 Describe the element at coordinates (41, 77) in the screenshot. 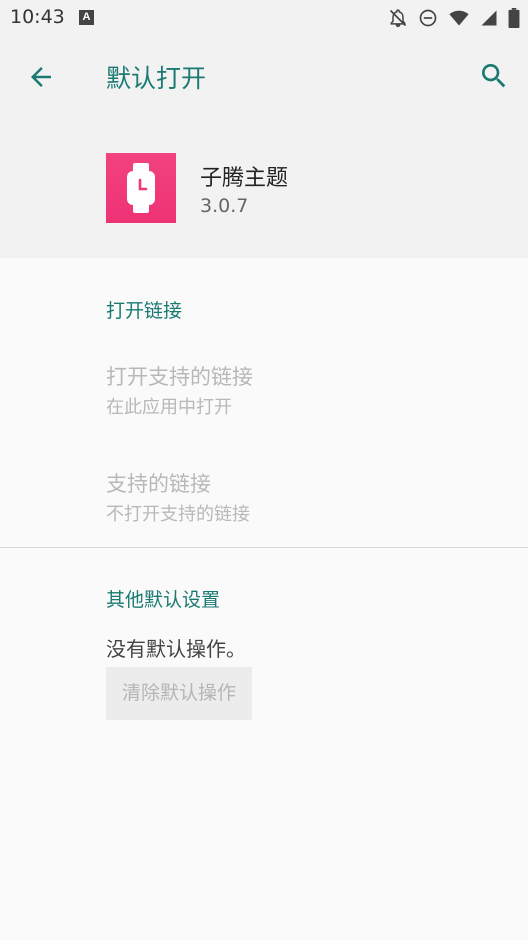

I see `arrow-back-icon` at that location.